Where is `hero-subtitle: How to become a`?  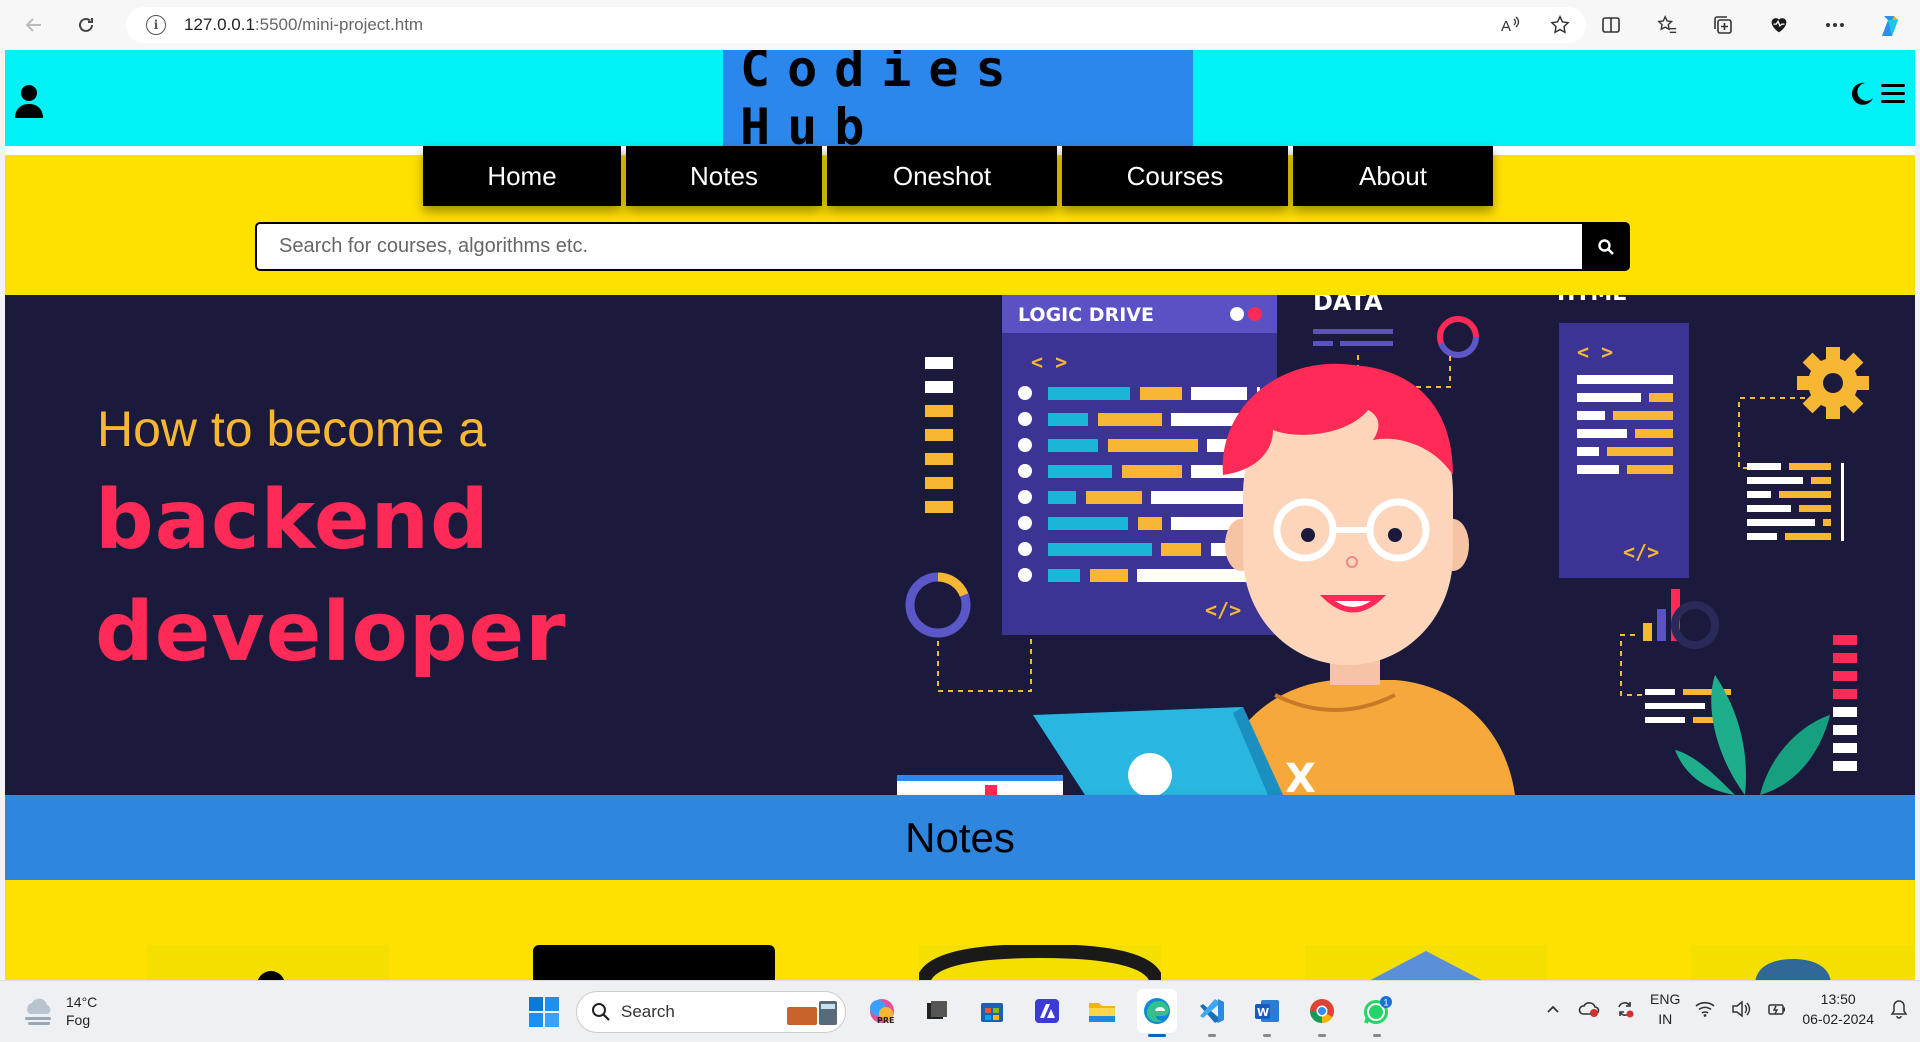 hero-subtitle: How to become a is located at coordinates (292, 429).